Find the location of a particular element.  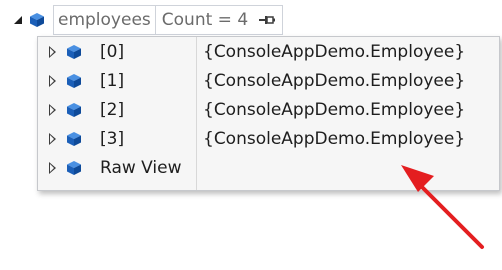

child-name: [3] is located at coordinates (112, 139).